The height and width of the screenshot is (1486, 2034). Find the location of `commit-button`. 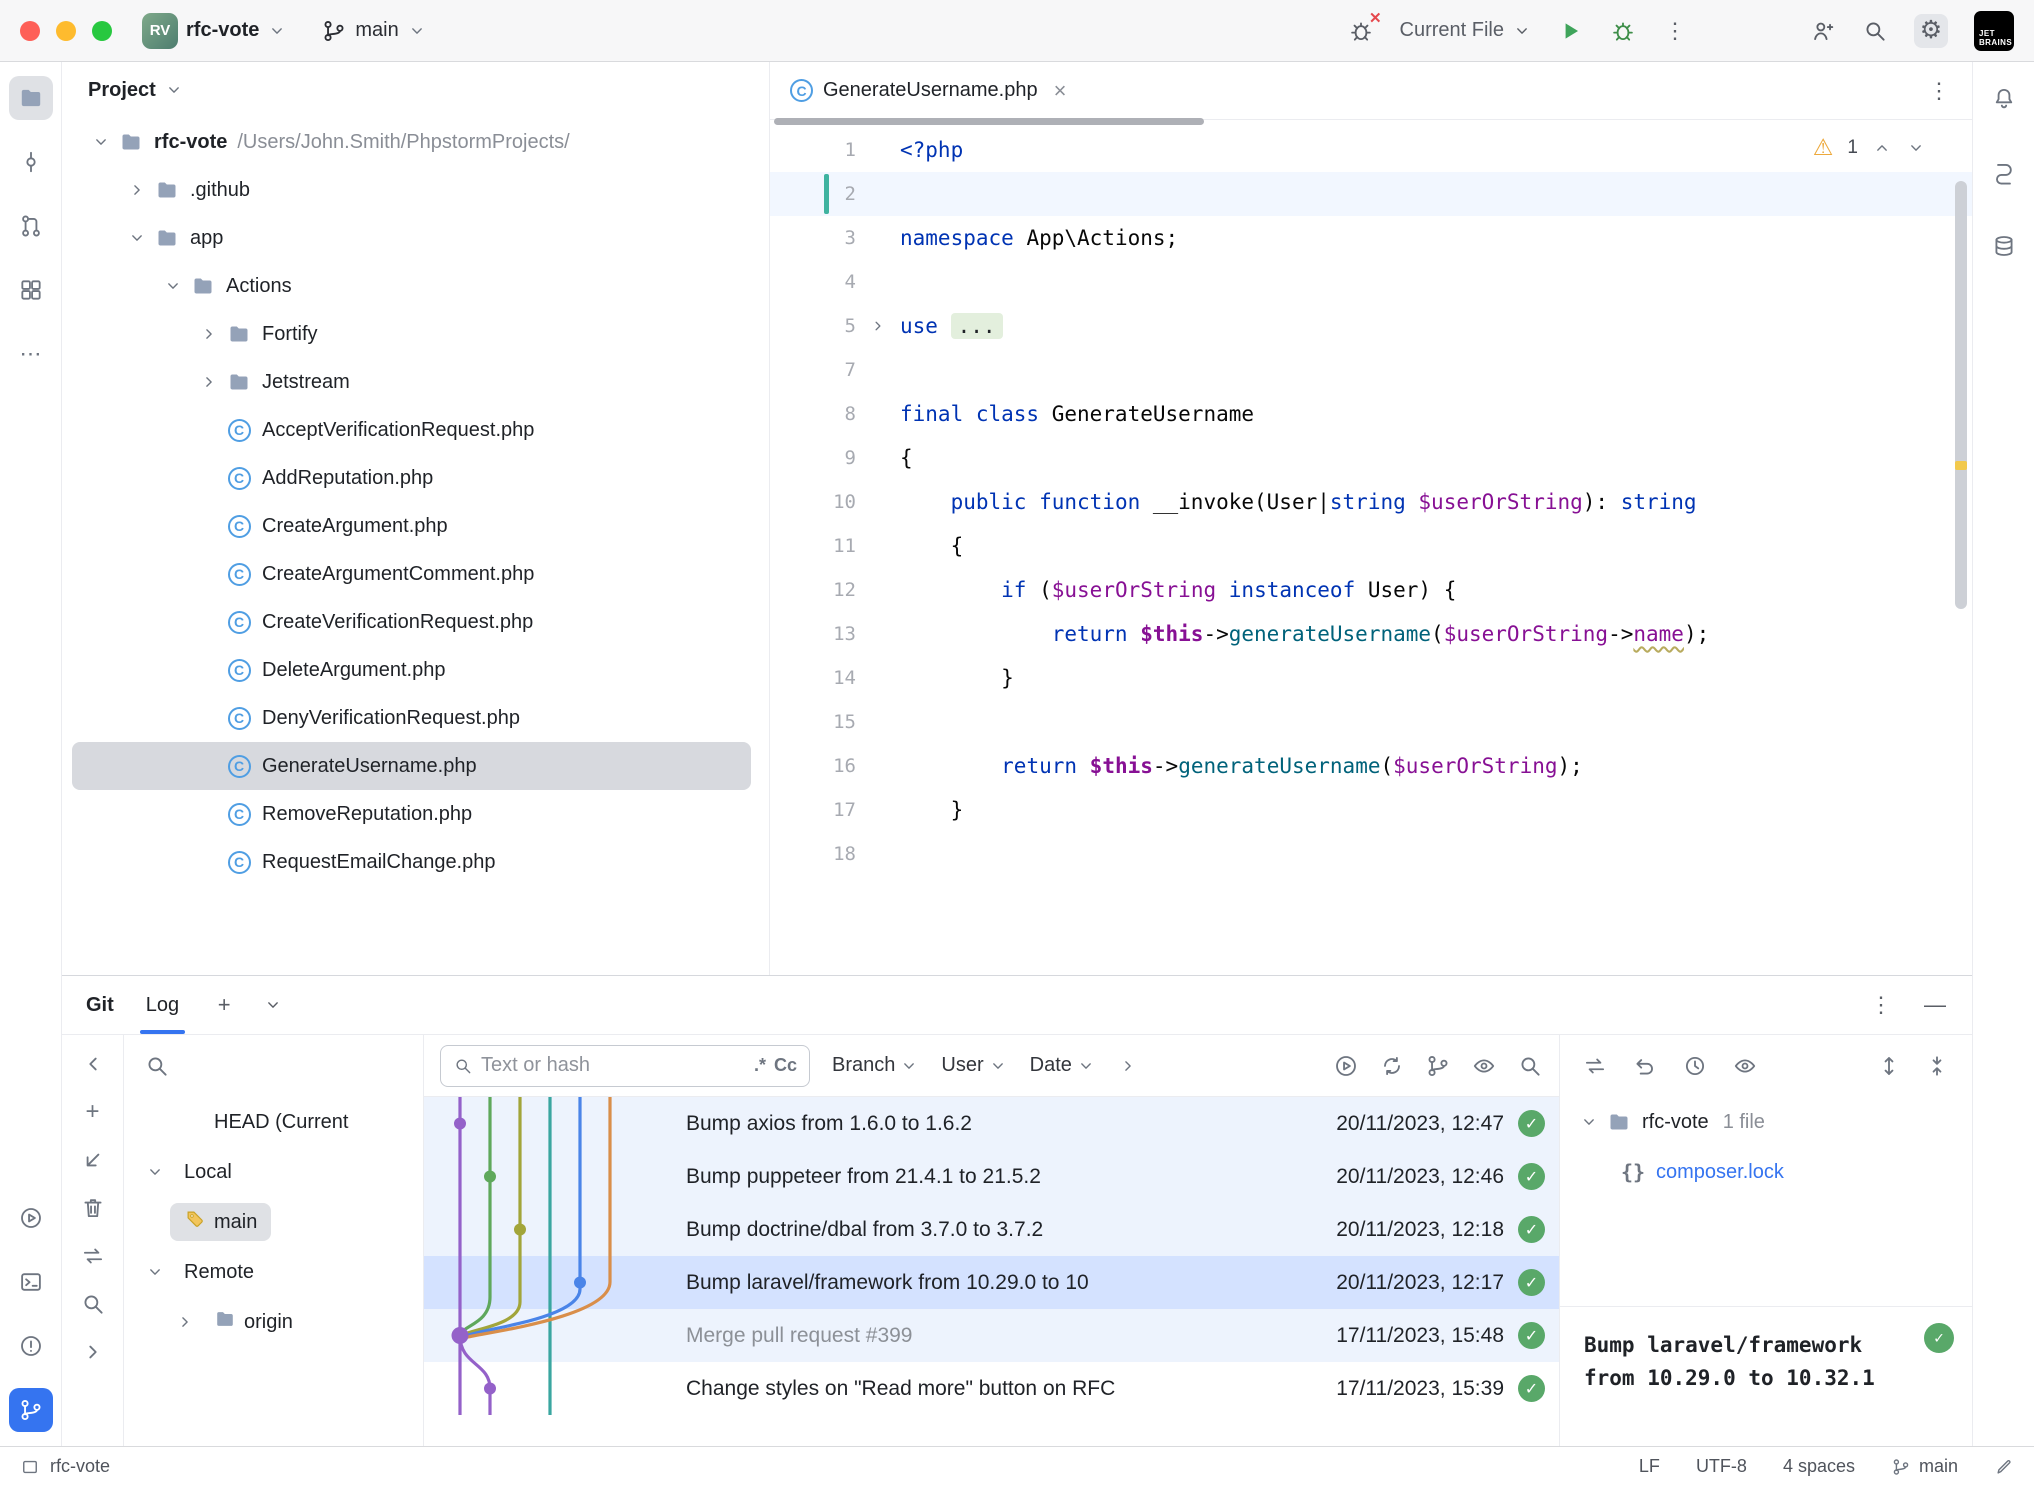

commit-button is located at coordinates (31, 162).